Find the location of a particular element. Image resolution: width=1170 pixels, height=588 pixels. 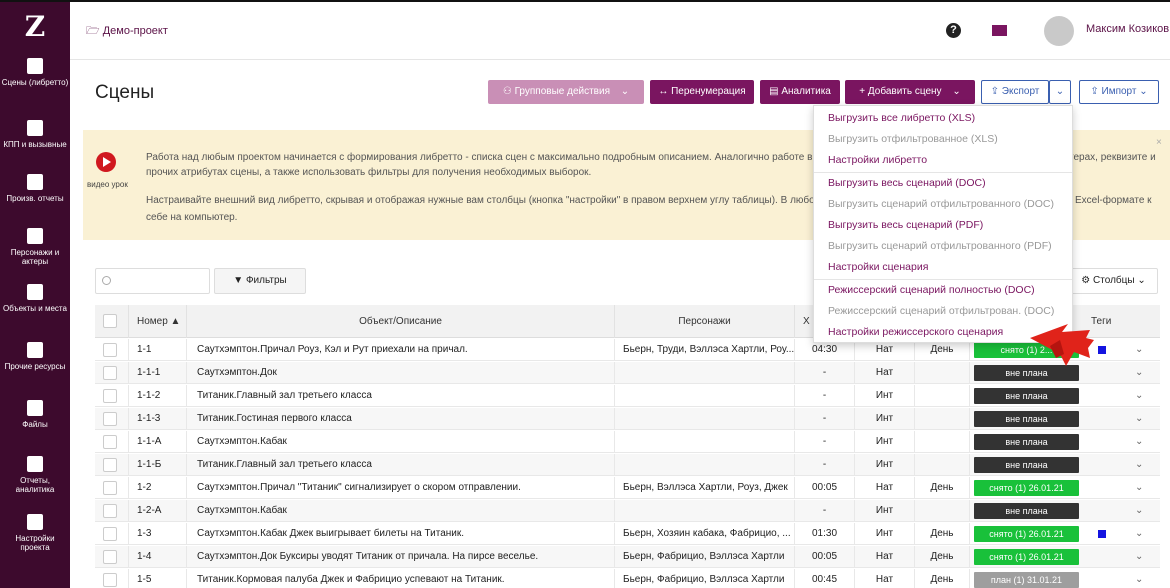

column-header-number: Номер ▲ is located at coordinates (158, 321).